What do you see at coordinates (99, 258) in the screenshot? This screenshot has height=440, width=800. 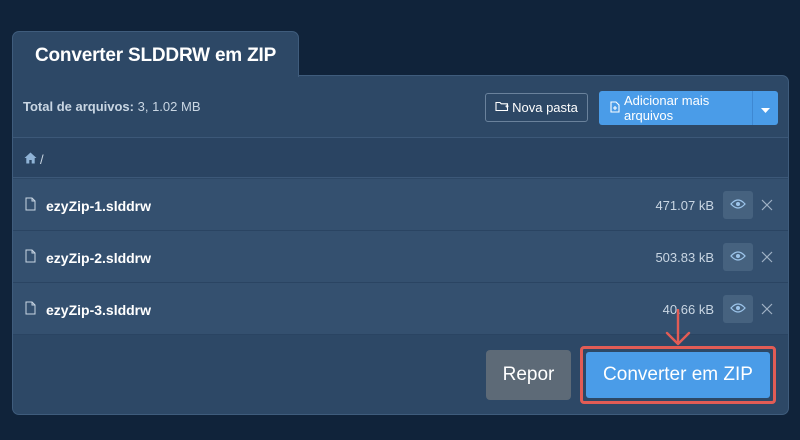 I see `file-name: ezyZip-2.slddrw` at bounding box center [99, 258].